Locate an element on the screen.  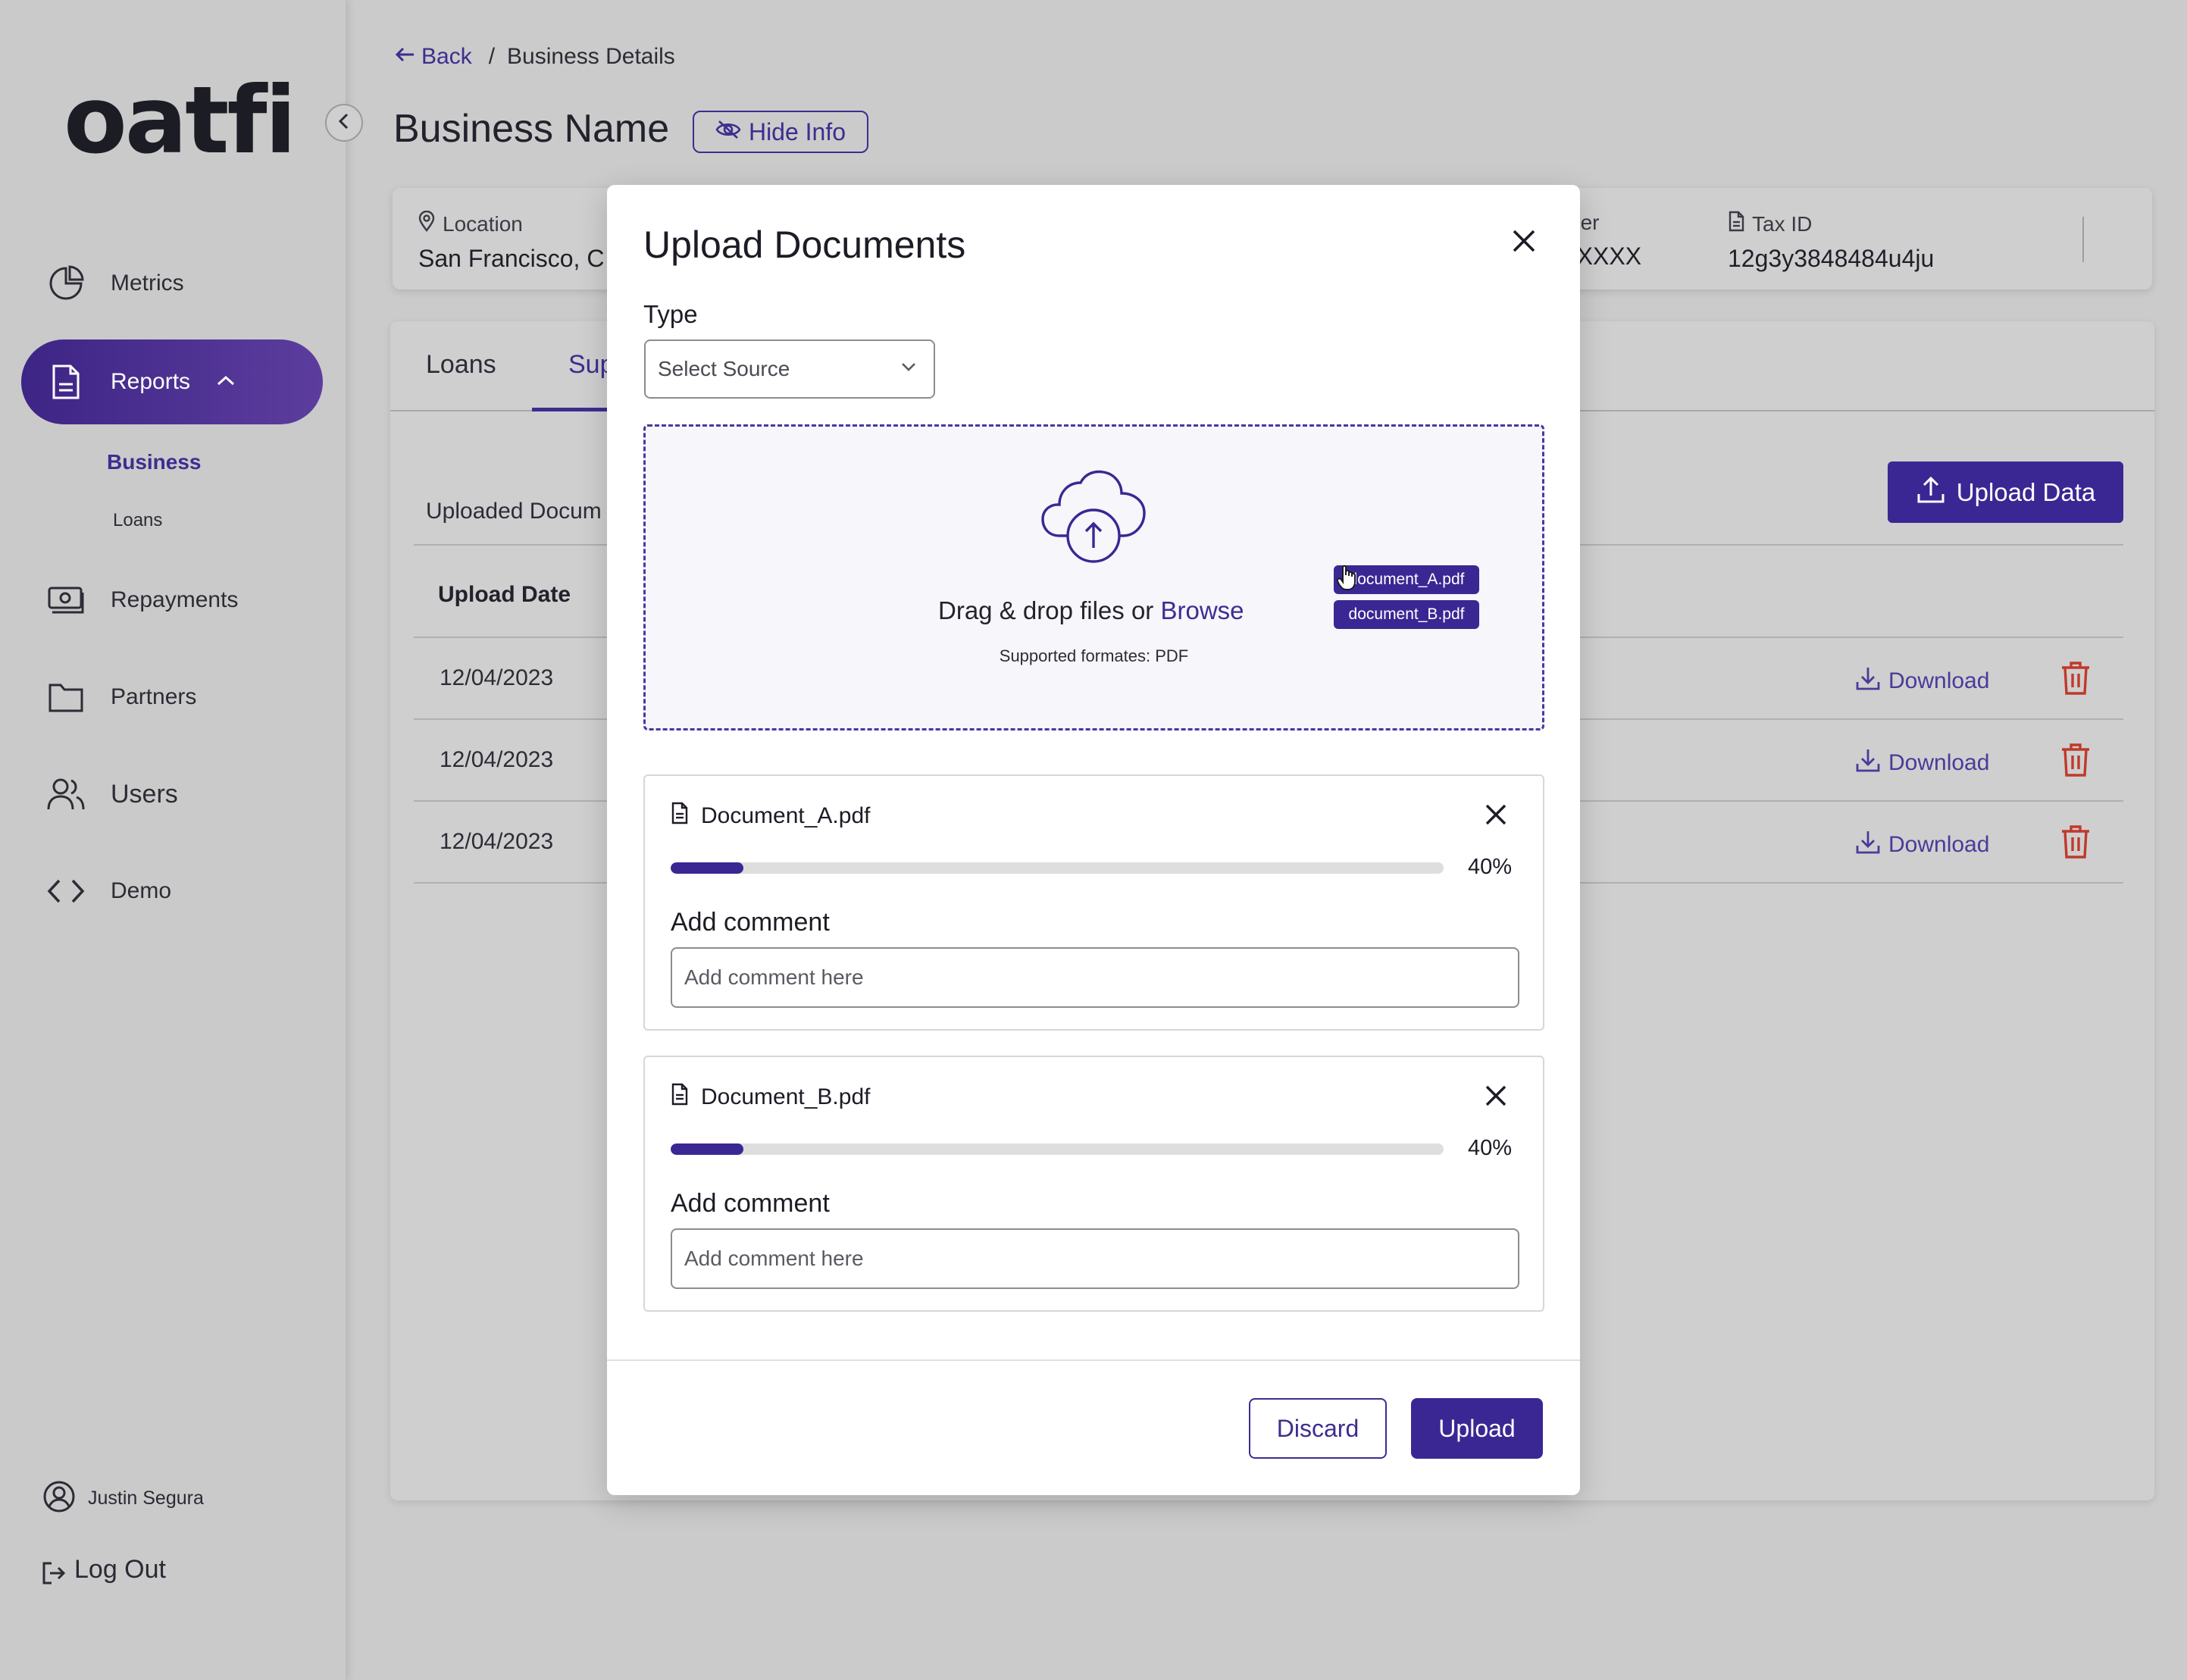
user-profile: Justin Segura is located at coordinates (123, 1498).